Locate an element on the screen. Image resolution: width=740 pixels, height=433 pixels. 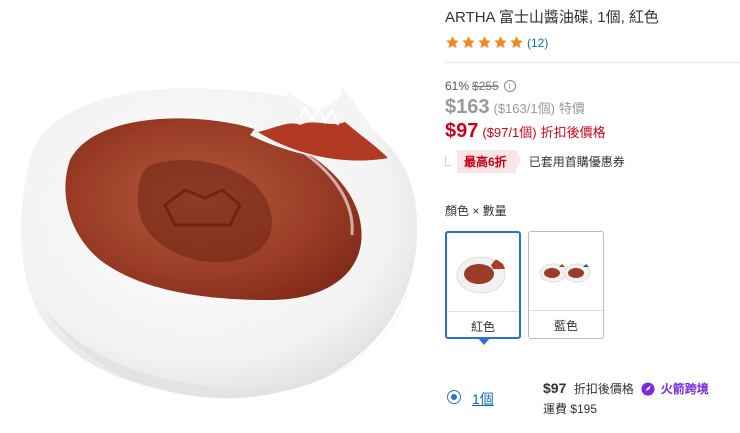
coupon-connector is located at coordinates (448, 160).